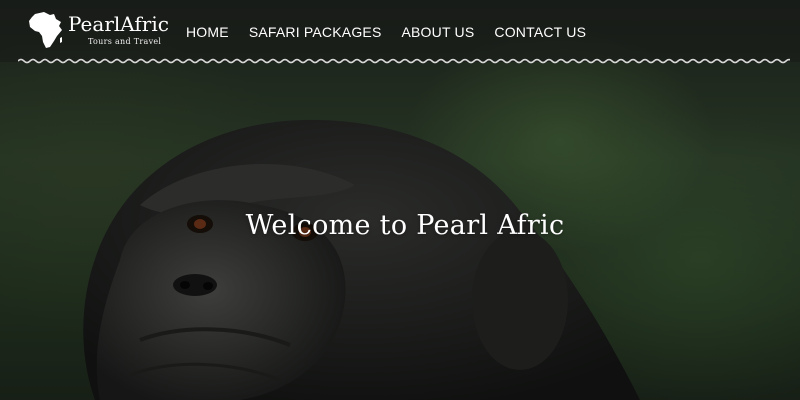 This screenshot has height=400, width=800. What do you see at coordinates (125, 41) in the screenshot?
I see `logo-tagline: Tours and Travel` at bounding box center [125, 41].